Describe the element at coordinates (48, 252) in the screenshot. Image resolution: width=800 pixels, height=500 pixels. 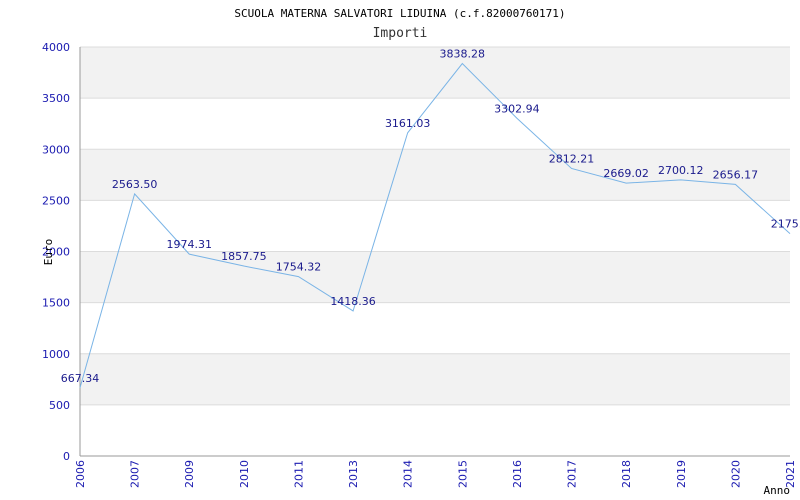
I see `y-axis-label: Euro` at that location.